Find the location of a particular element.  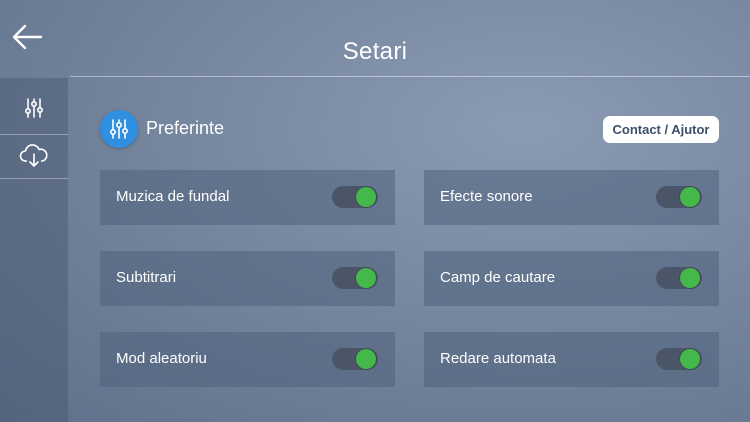

page-title: Setari is located at coordinates (375, 51).